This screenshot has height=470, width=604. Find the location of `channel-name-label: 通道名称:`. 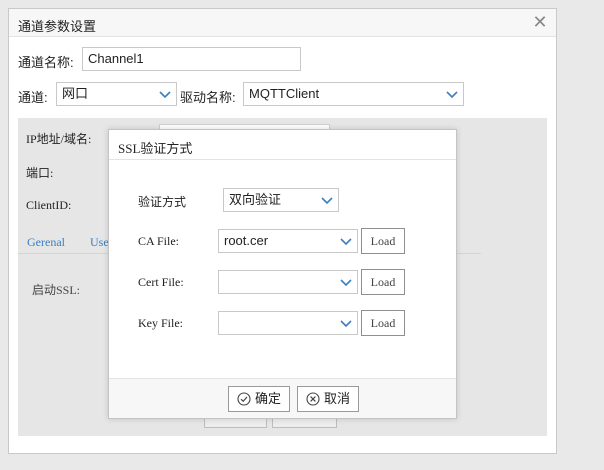

channel-name-label: 通道名称: is located at coordinates (46, 62).